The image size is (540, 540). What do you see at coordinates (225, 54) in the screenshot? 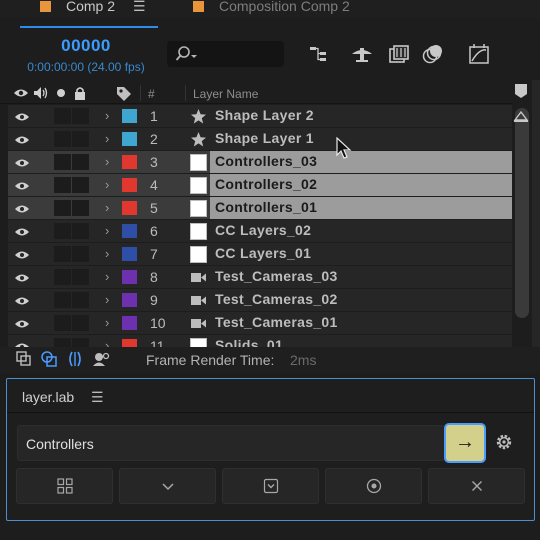
I see `layer-search-input` at bounding box center [225, 54].